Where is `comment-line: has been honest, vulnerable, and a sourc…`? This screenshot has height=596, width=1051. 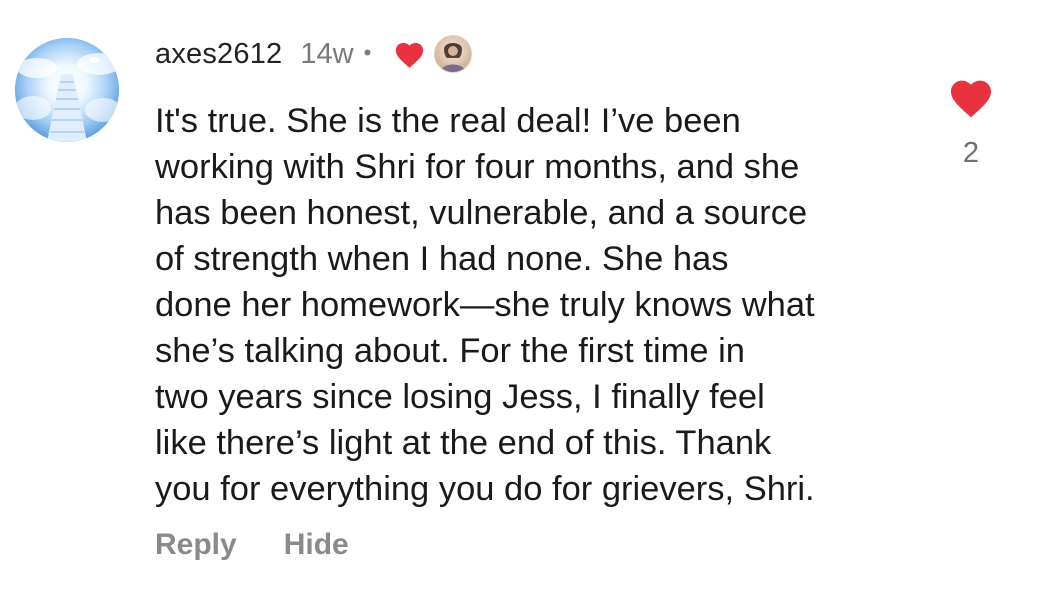
comment-line: has been honest, vulnerable, and a sourc… is located at coordinates (481, 213).